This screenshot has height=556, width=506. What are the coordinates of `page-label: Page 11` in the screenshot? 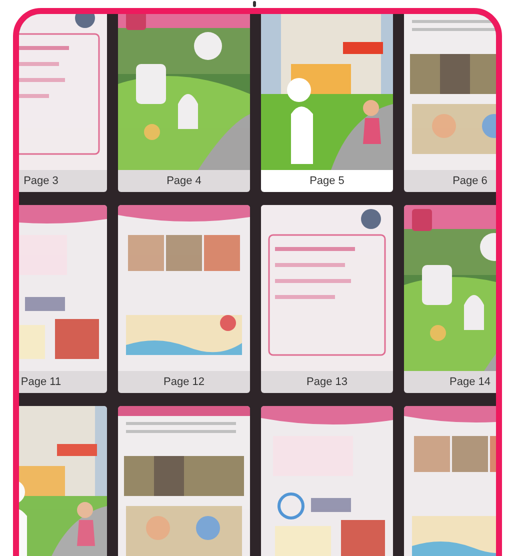 It's located at (41, 382).